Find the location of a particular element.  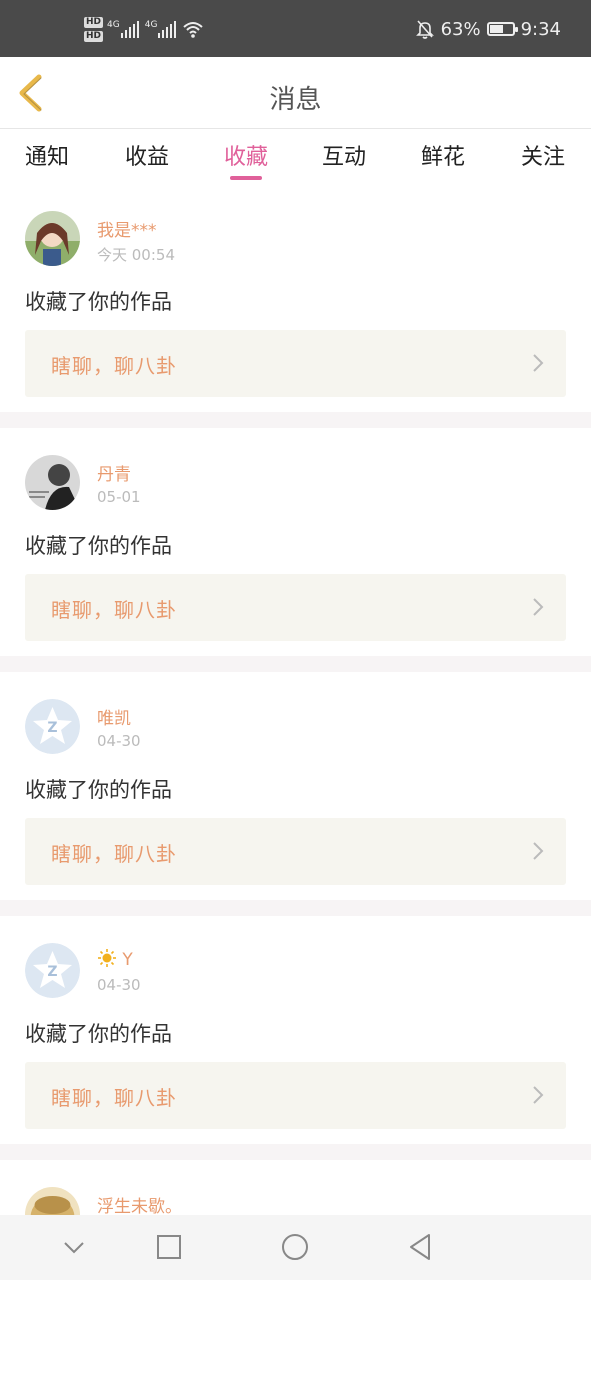

status-bar: HD HD 4G 4G 63% 9:34 is located at coordinates (295, 28).